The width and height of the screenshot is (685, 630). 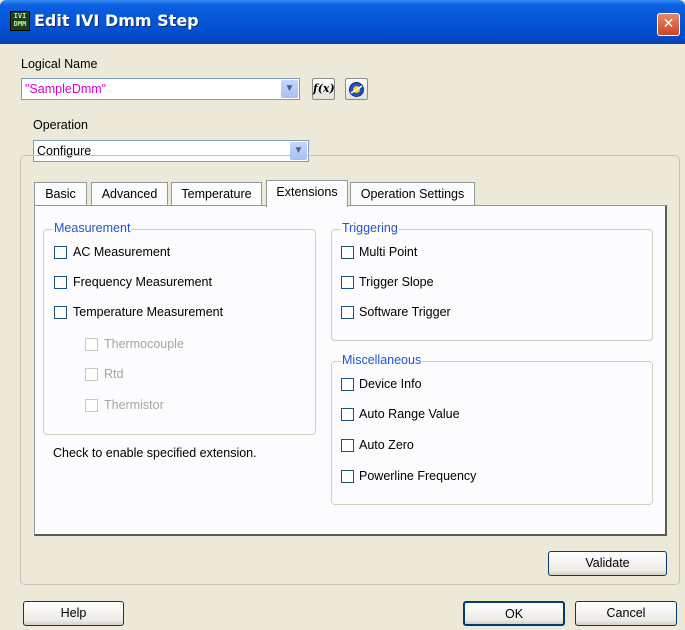 I want to click on software-trigger-checkbox, so click(x=347, y=312).